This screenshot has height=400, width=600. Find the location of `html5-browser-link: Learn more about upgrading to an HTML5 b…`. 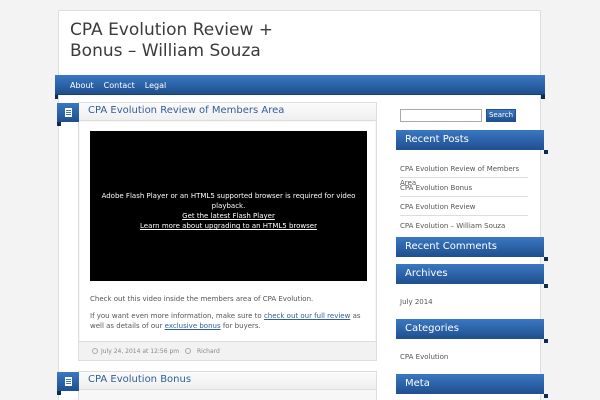

html5-browser-link: Learn more about upgrading to an HTML5 b… is located at coordinates (228, 226).